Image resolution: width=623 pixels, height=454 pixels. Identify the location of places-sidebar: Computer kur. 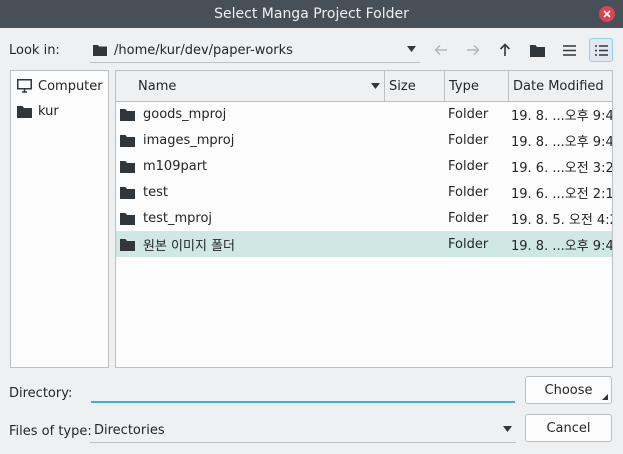
(59, 219).